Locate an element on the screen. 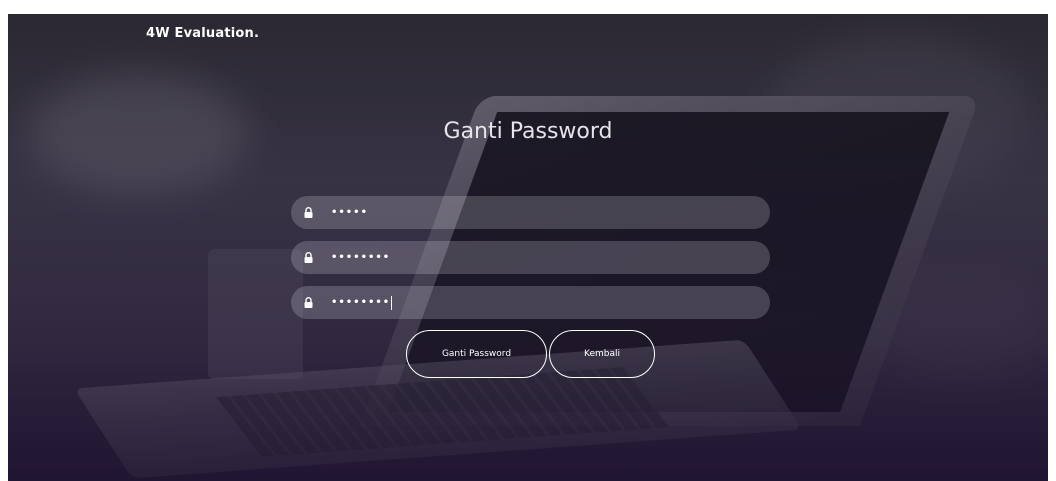 The width and height of the screenshot is (1056, 481). page-title: Ganti Password is located at coordinates (528, 131).